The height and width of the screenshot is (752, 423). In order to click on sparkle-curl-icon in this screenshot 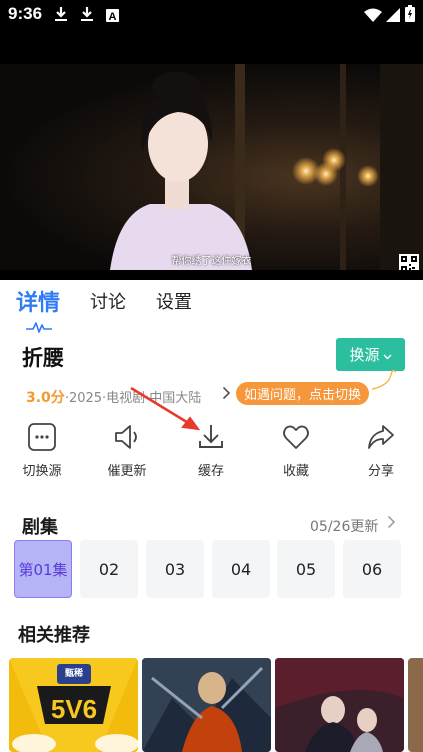, I will do `click(384, 379)`.